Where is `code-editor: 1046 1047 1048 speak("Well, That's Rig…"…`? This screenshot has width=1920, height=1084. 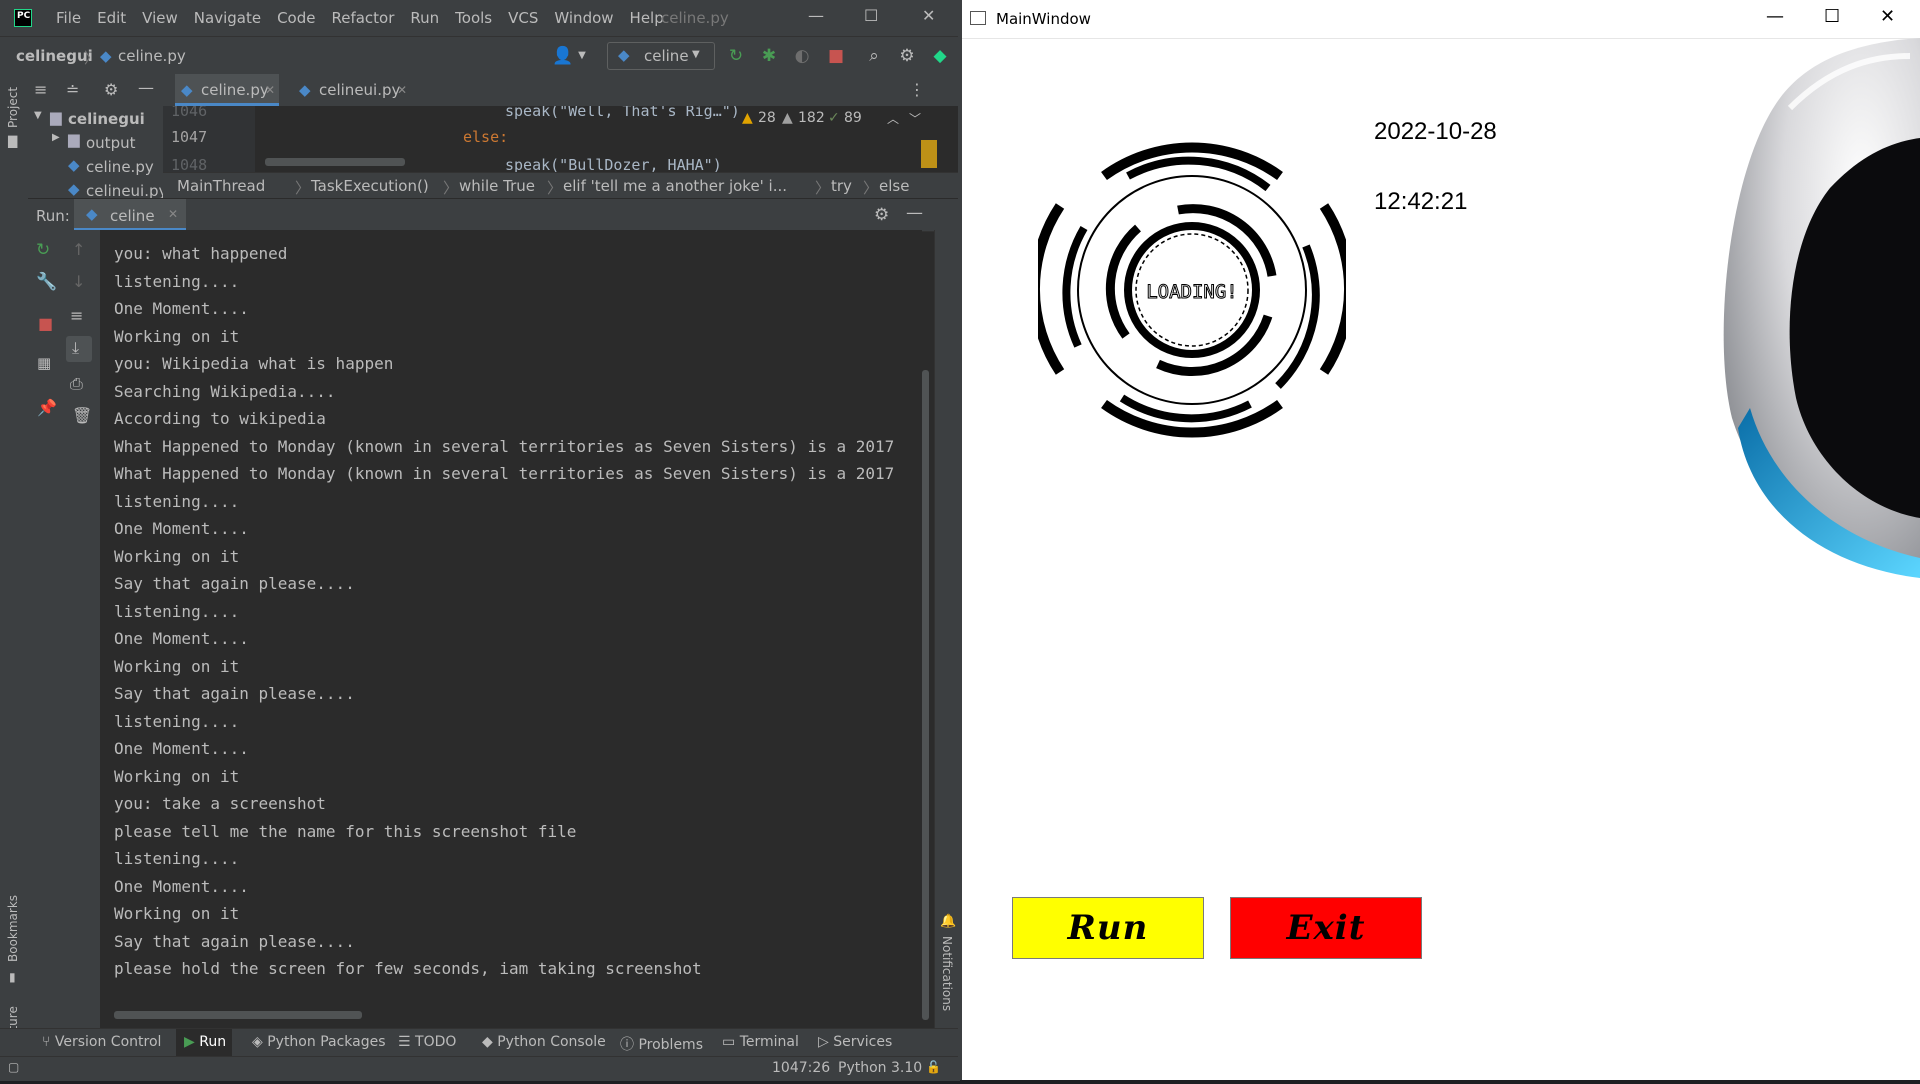 code-editor: 1046 1047 1048 speak("Well, That's Rig…"… is located at coordinates (561, 139).